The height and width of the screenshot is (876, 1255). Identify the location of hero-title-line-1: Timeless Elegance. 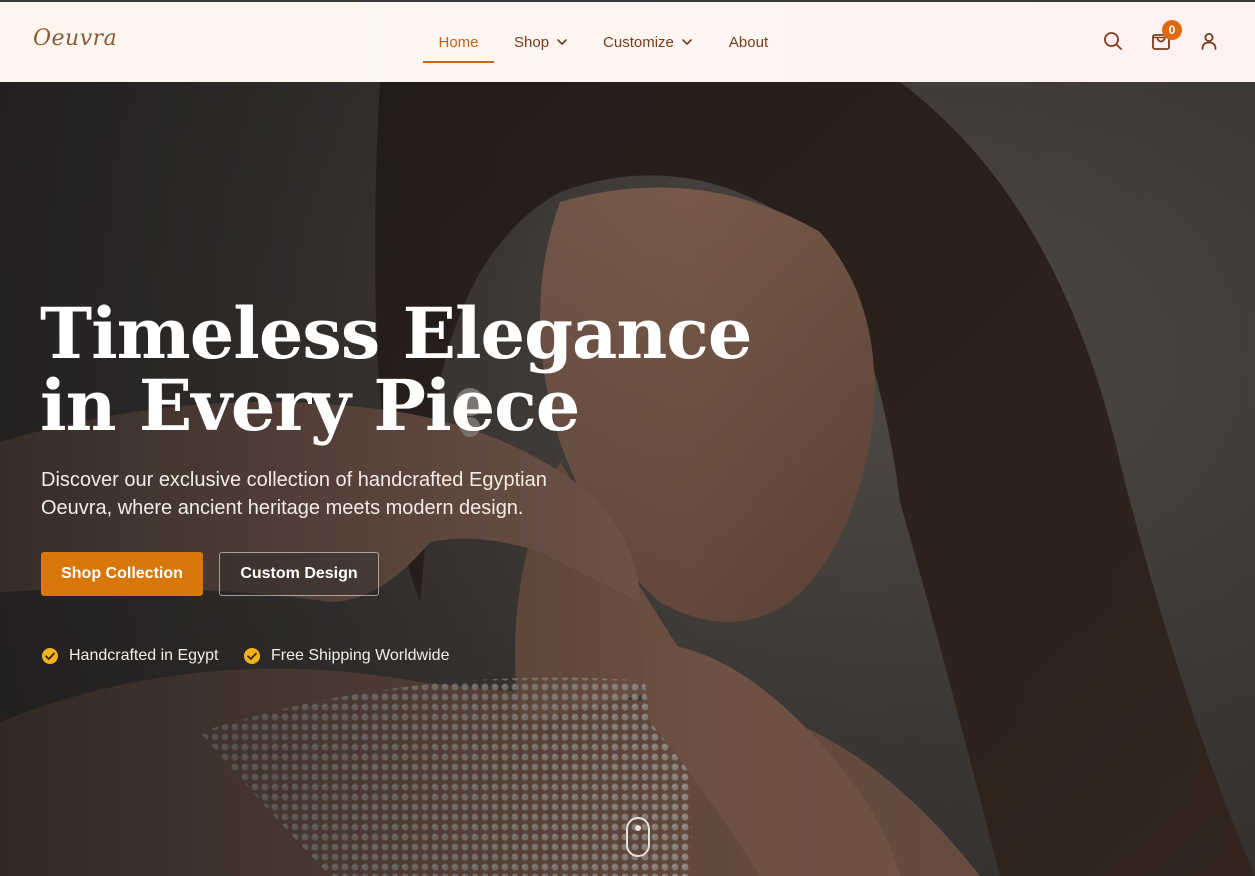
(396, 333).